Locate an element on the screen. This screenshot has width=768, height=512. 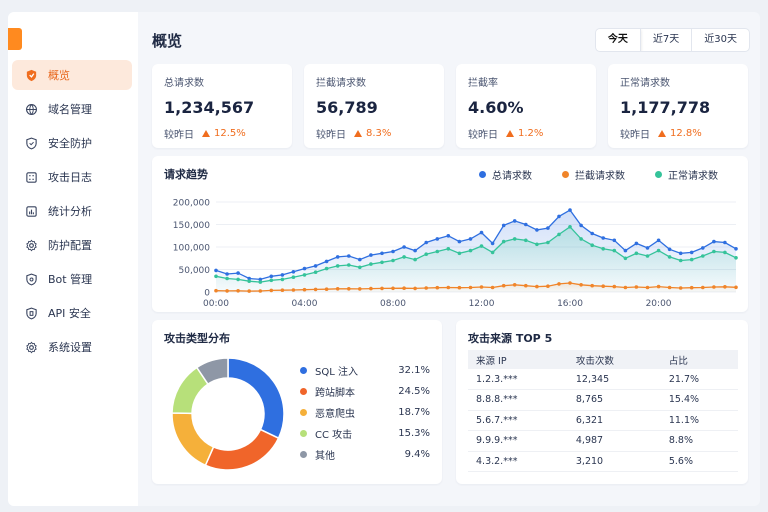
stat-card-blocked-requests: 拦截请求数 56,789 较昨日 8.3% is located at coordinates (374, 106).